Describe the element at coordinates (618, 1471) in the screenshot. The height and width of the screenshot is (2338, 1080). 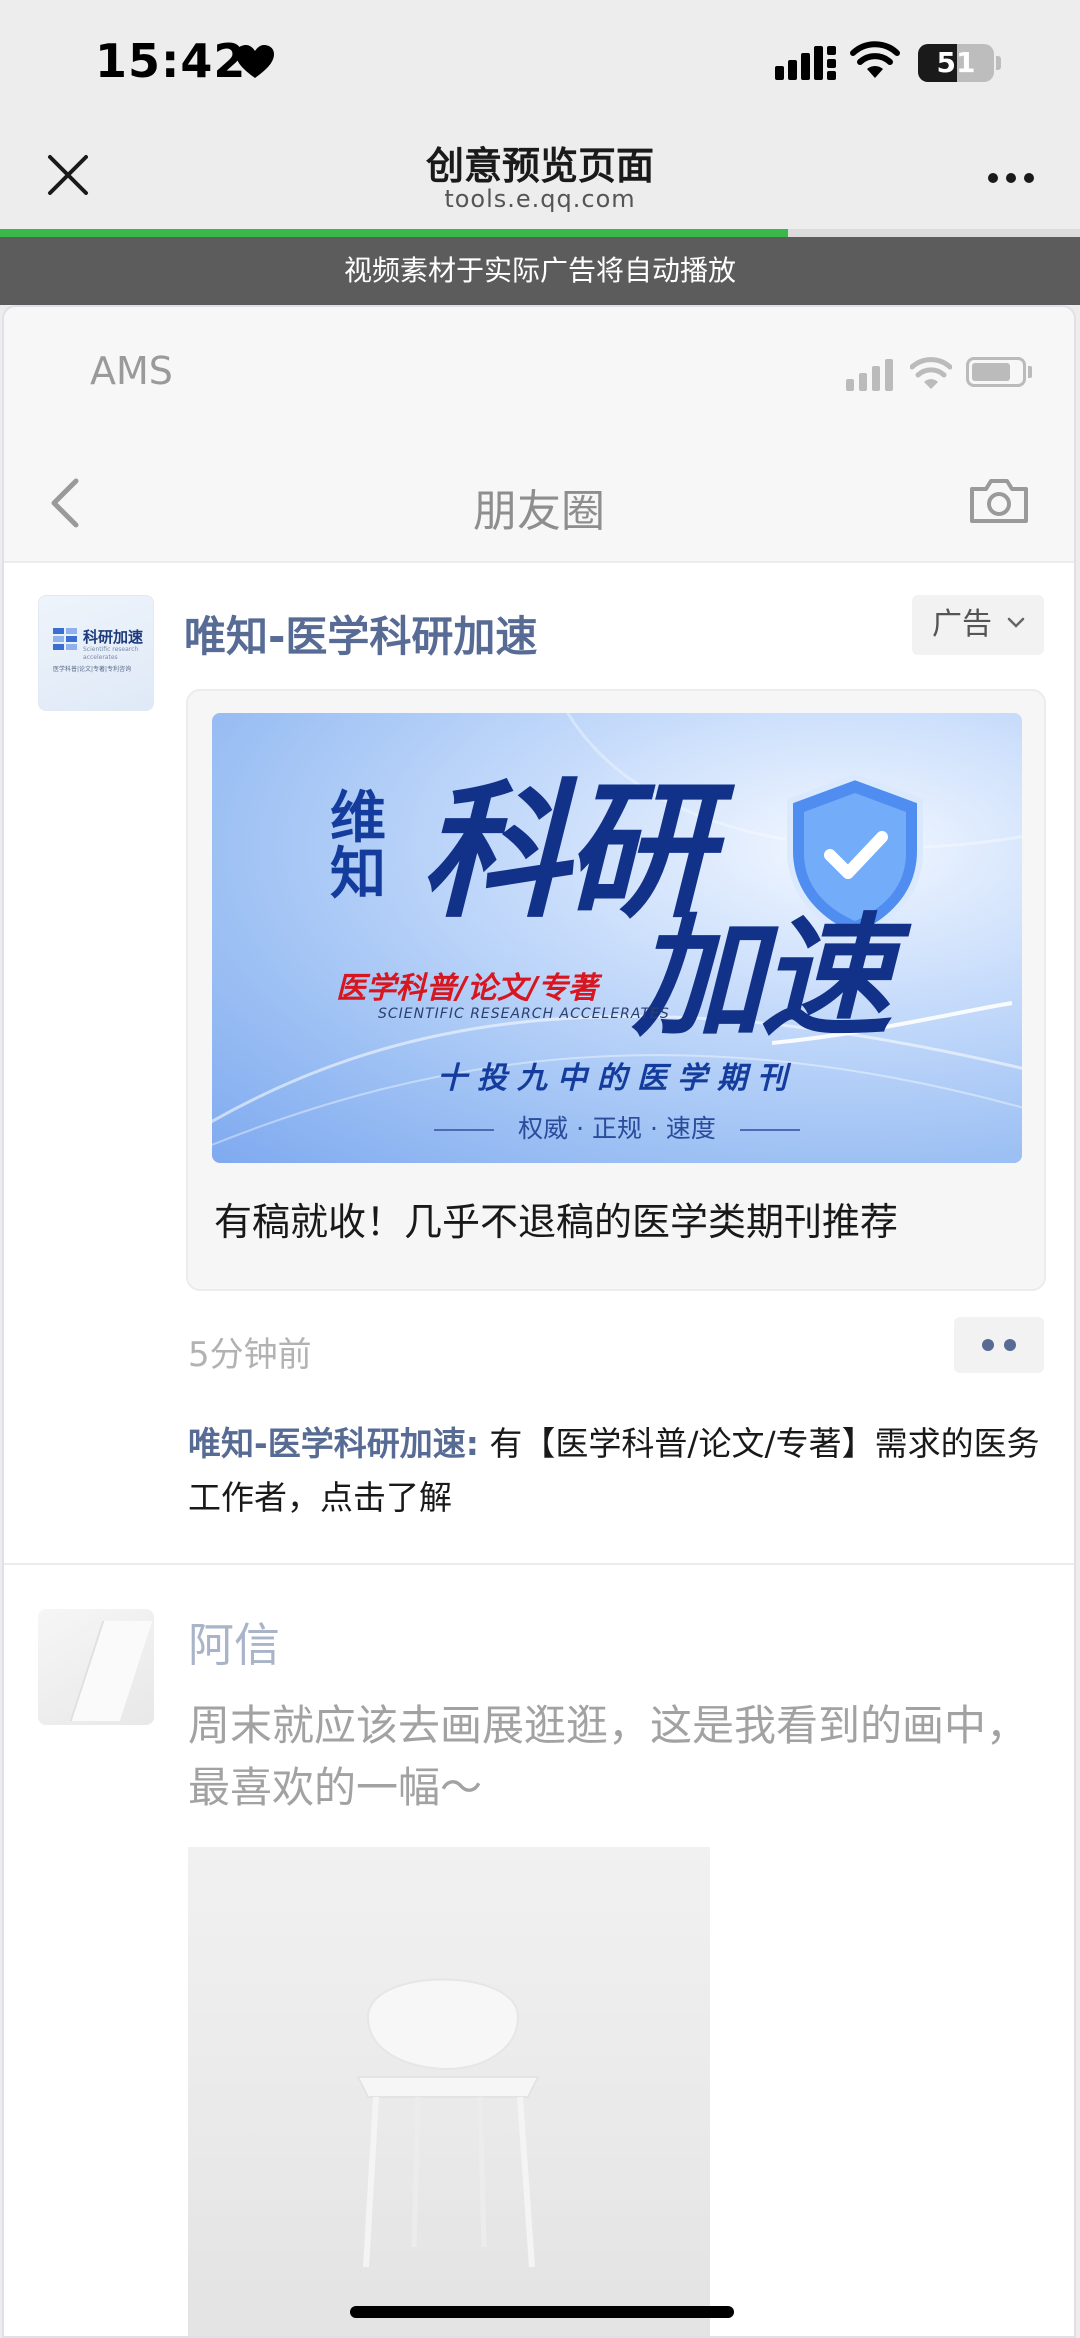
I see `ad-comment: 唯知-医学科研加速: 有【医学科普/论文/专著】需求的医务工作者，点击了解` at that location.